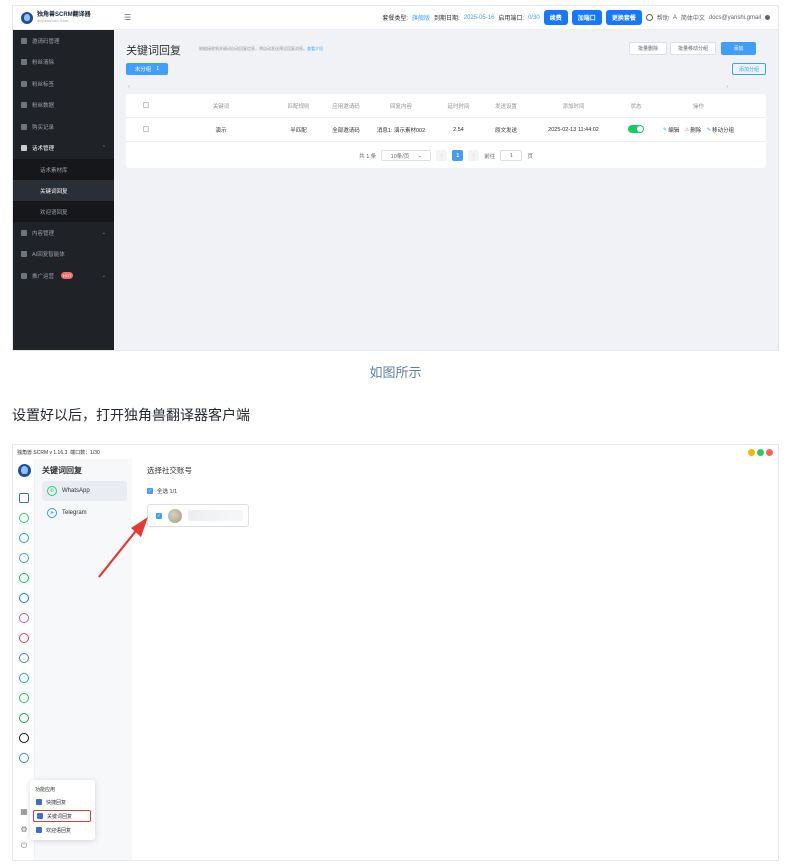  I want to click on sidebar-item-scripts: 话术管理 ⌃, so click(63, 149).